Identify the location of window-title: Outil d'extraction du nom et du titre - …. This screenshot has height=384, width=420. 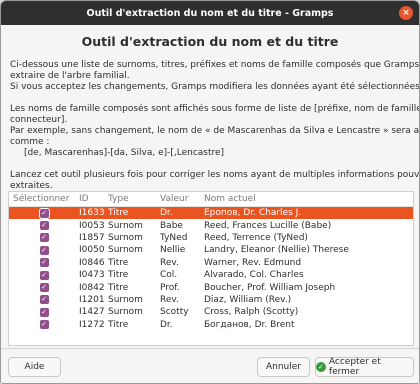
(210, 13).